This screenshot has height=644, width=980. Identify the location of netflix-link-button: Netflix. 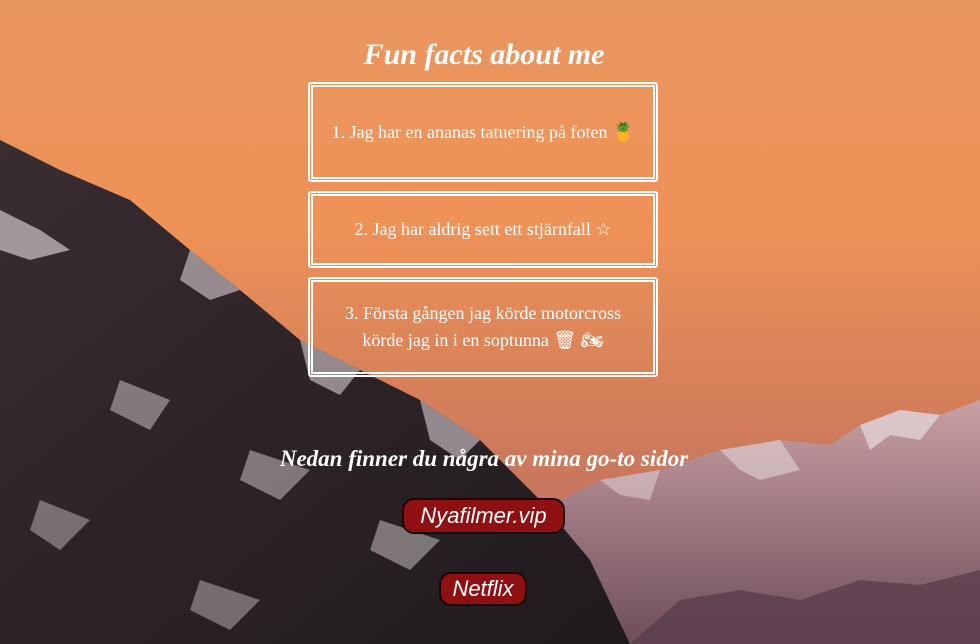
(483, 589).